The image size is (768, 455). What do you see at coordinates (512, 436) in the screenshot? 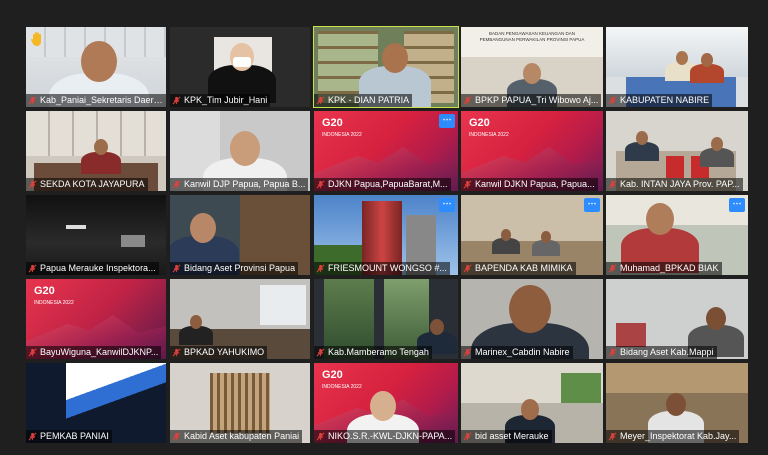
I see `participant-name: bid asset Merauke` at bounding box center [512, 436].